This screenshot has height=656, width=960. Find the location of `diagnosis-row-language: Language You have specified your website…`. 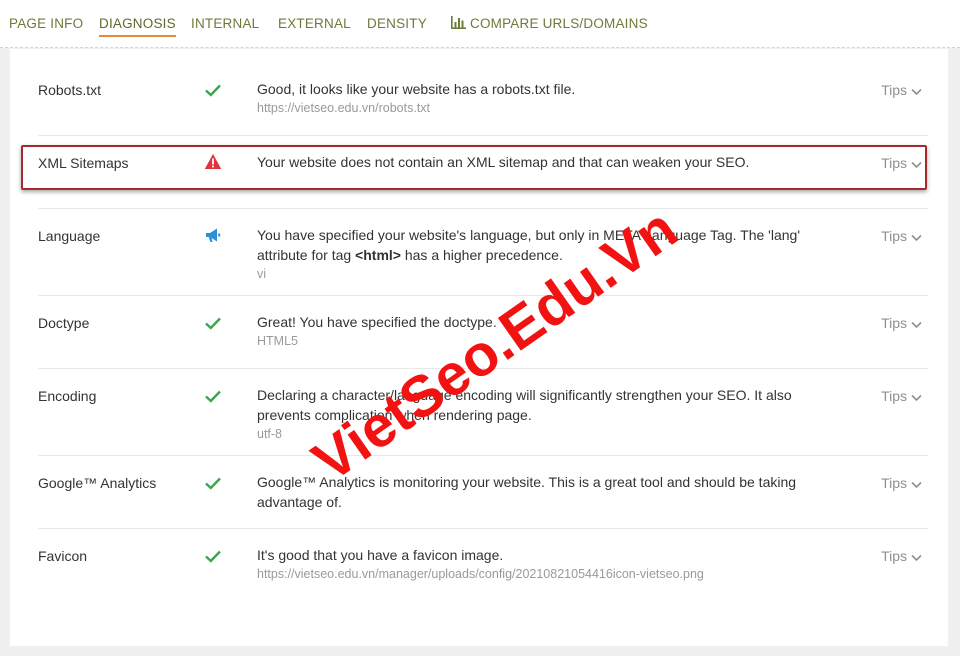

diagnosis-row-language: Language You have specified your website… is located at coordinates (483, 252).